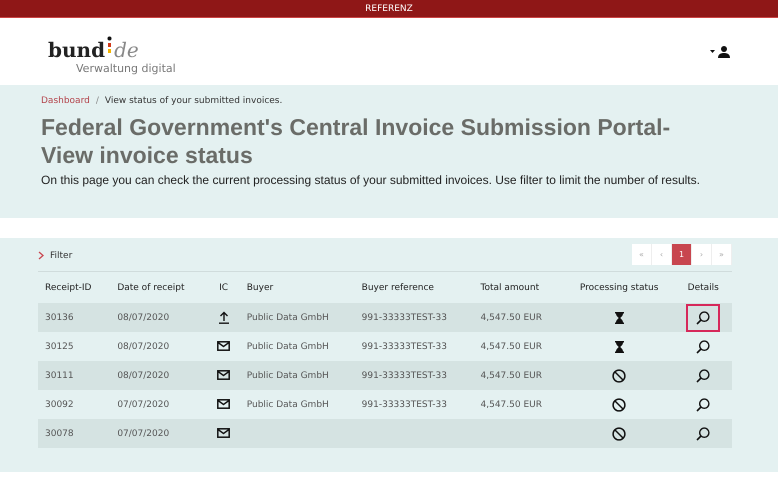 This screenshot has height=481, width=778. I want to click on table-cell: 30111, so click(74, 375).